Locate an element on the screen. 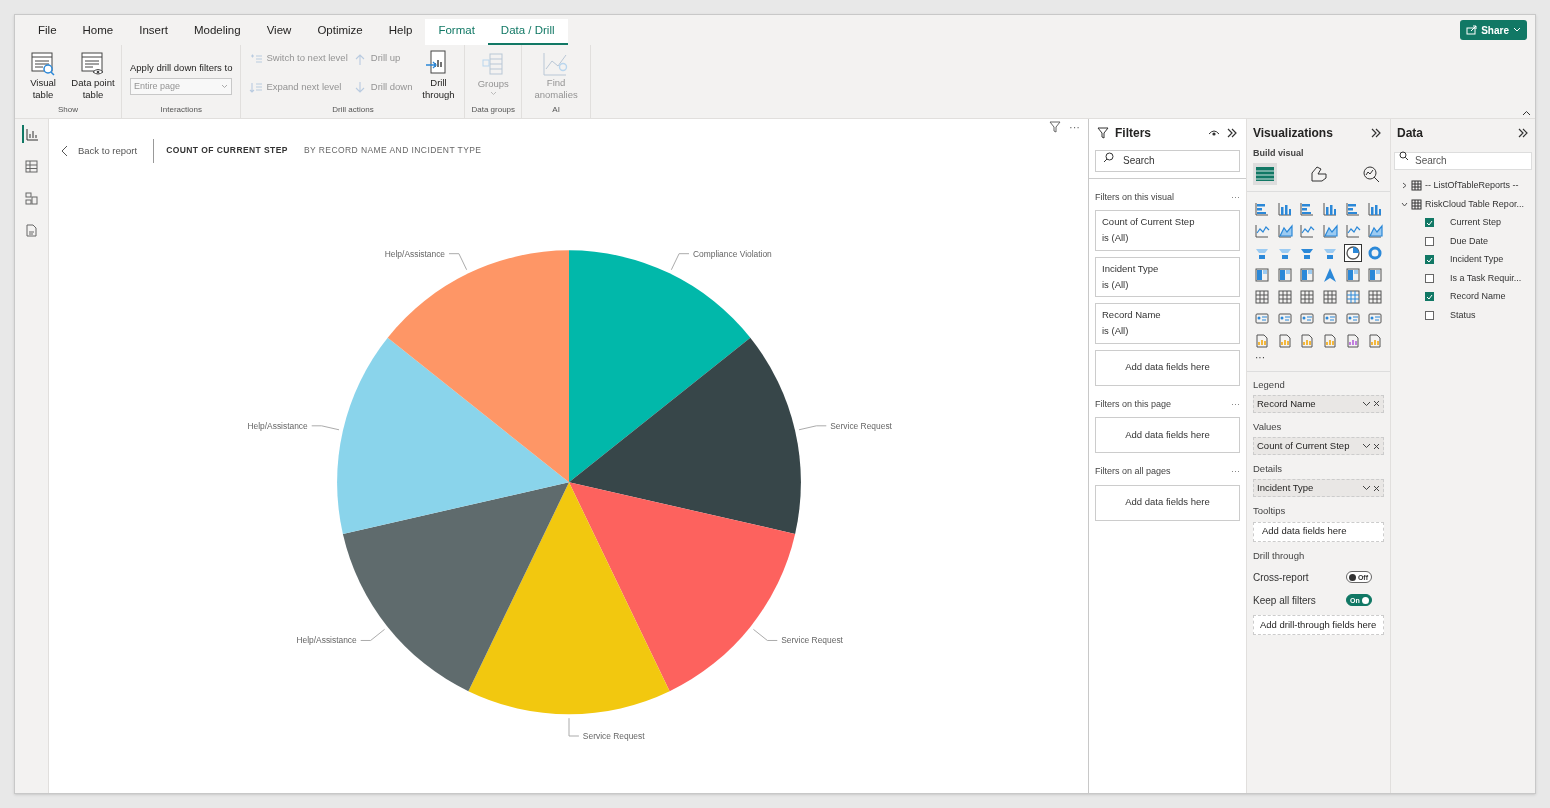  pane-mode-tab is located at coordinates (1265, 173).